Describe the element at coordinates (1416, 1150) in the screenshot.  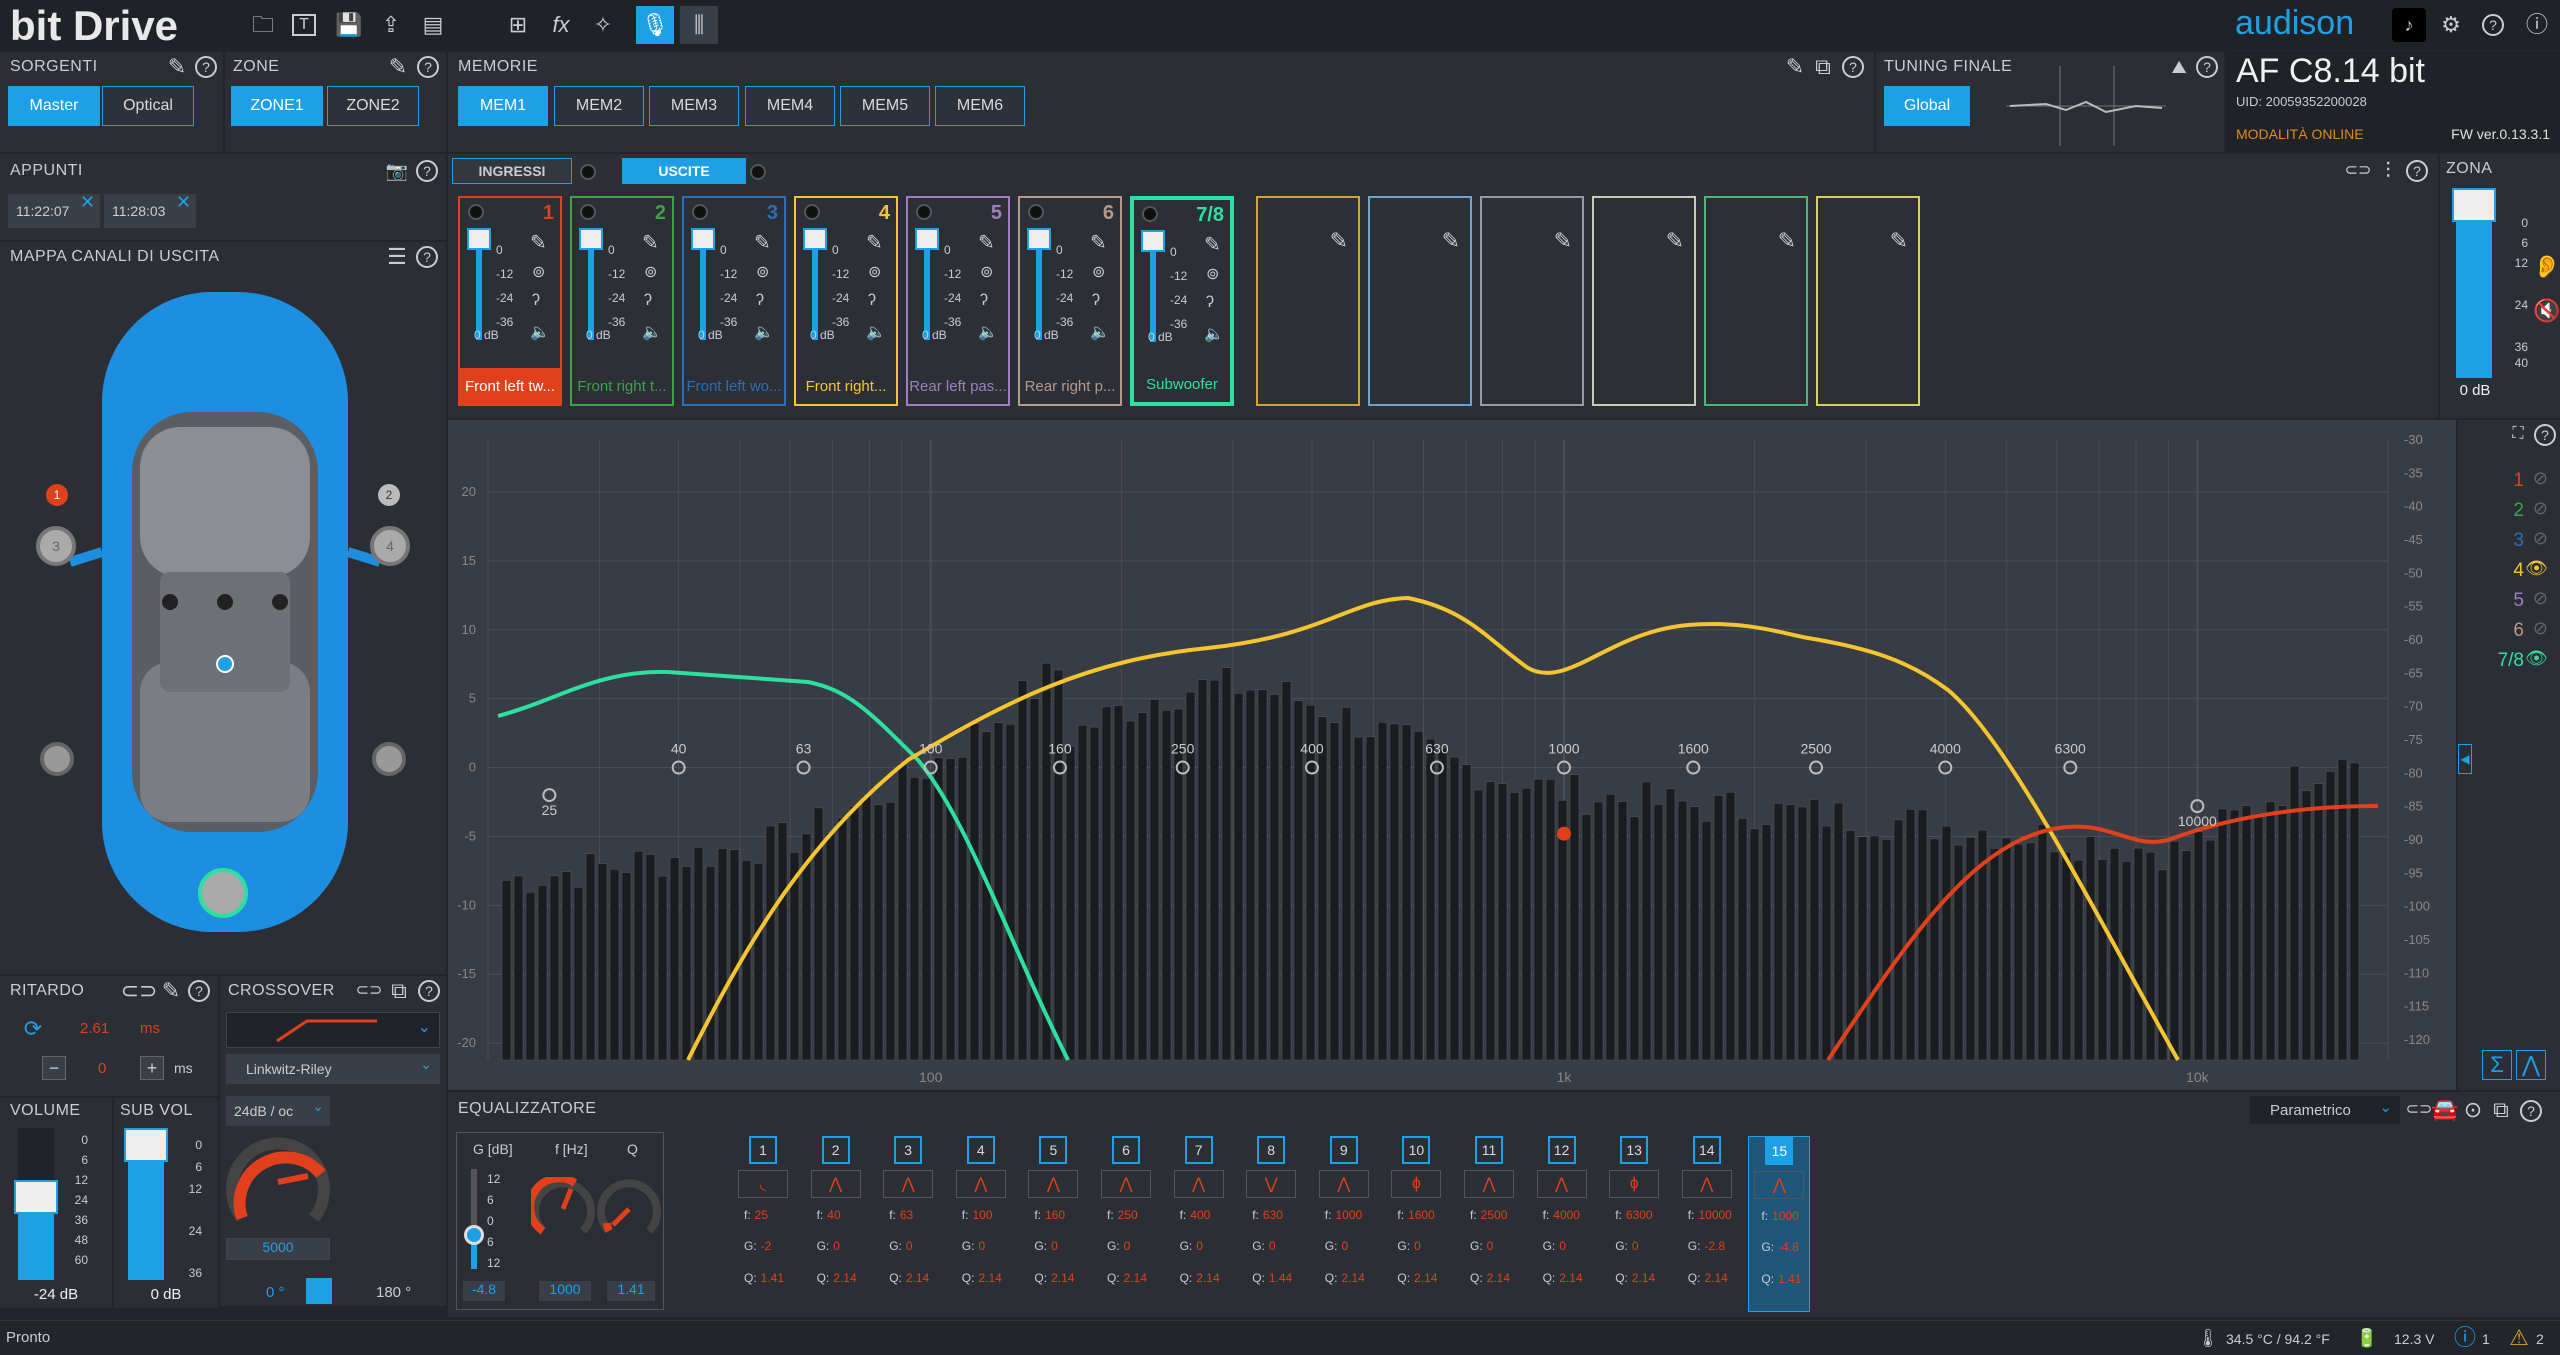
I see `band-number: 10` at that location.